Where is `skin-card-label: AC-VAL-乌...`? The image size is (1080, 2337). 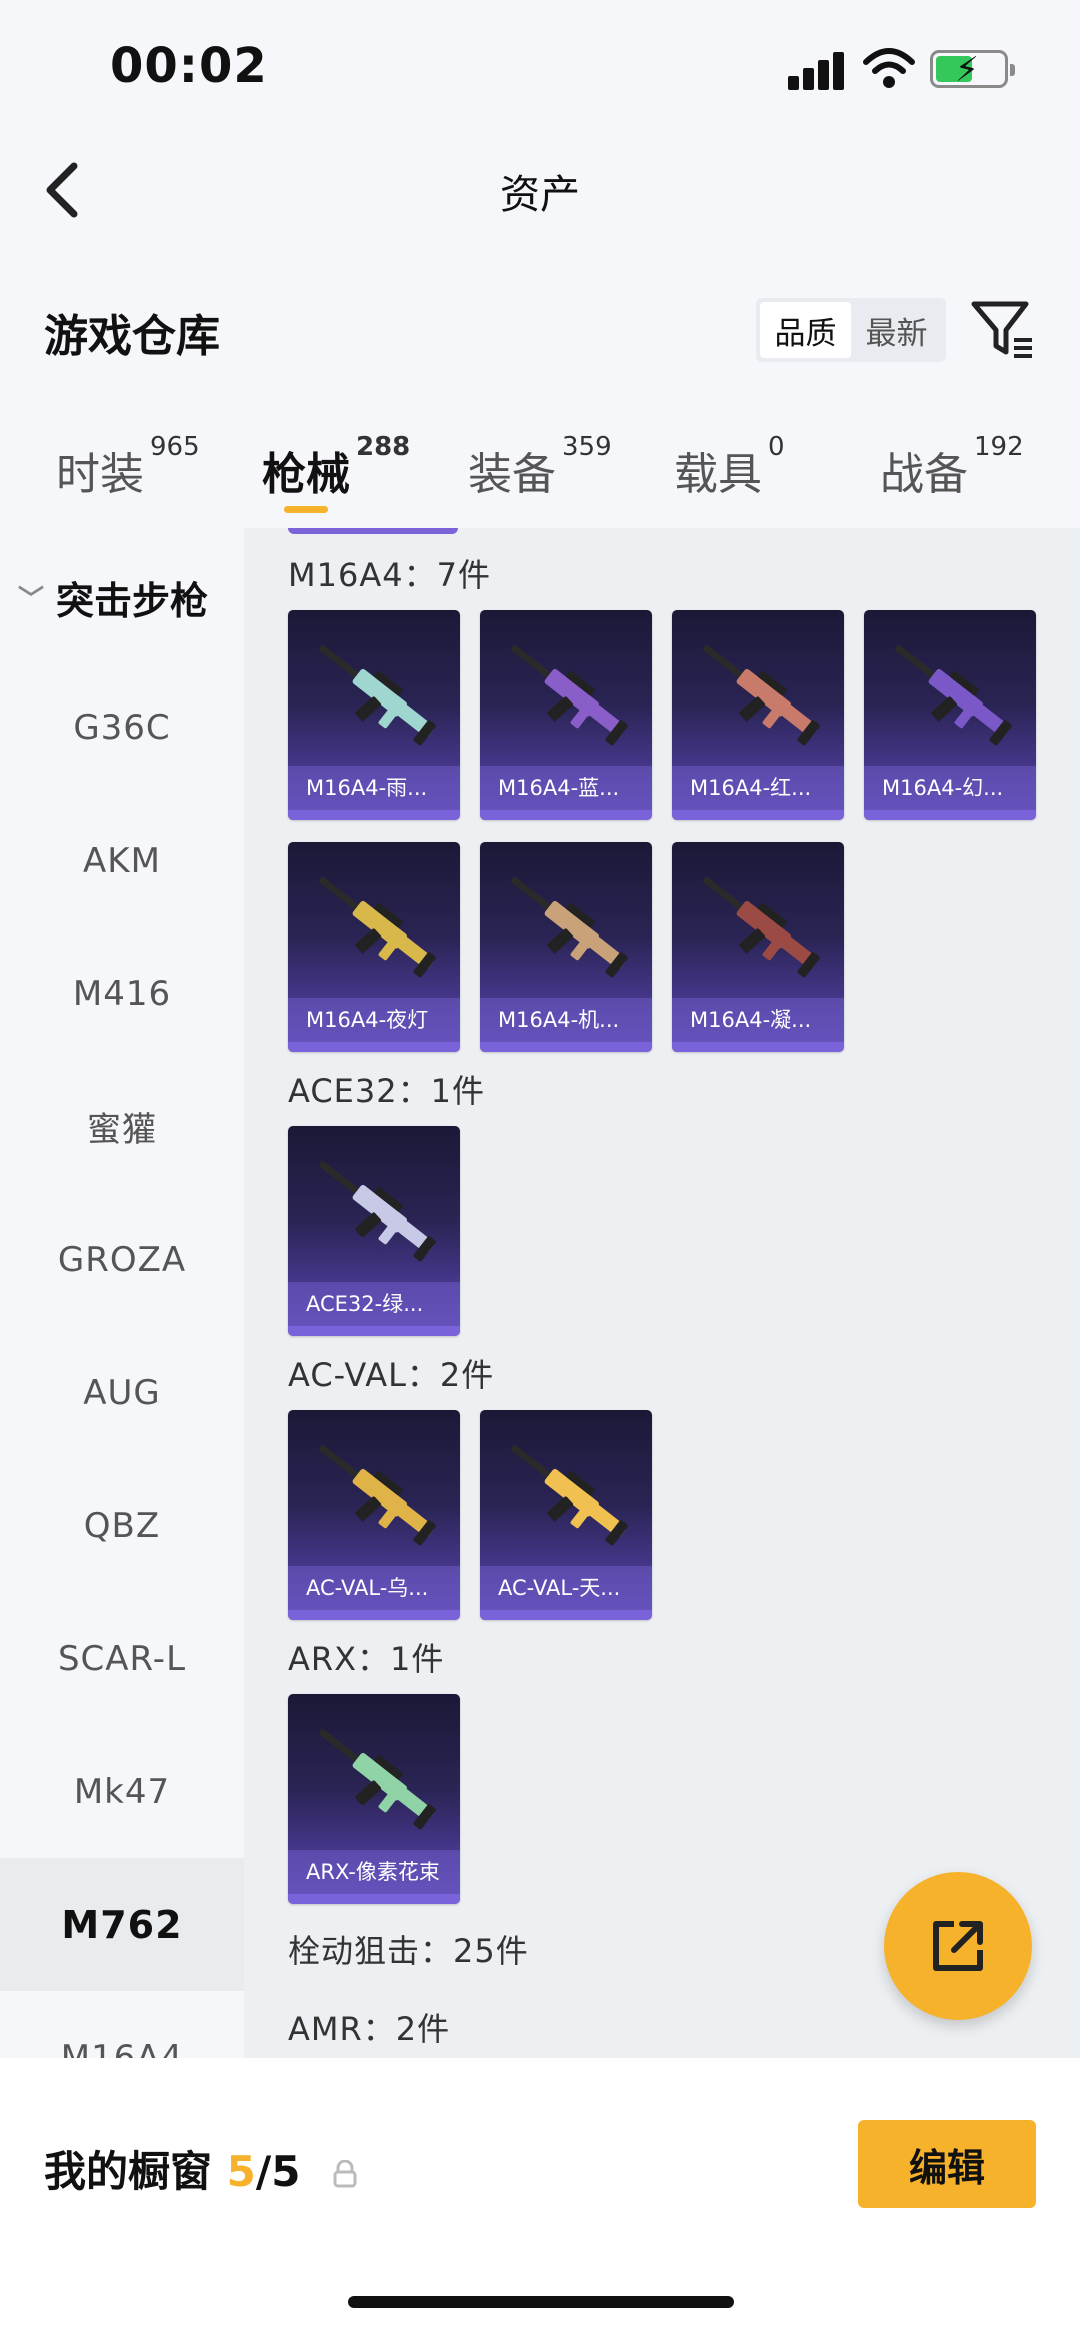
skin-card-label: AC-VAL-乌... is located at coordinates (374, 1588).